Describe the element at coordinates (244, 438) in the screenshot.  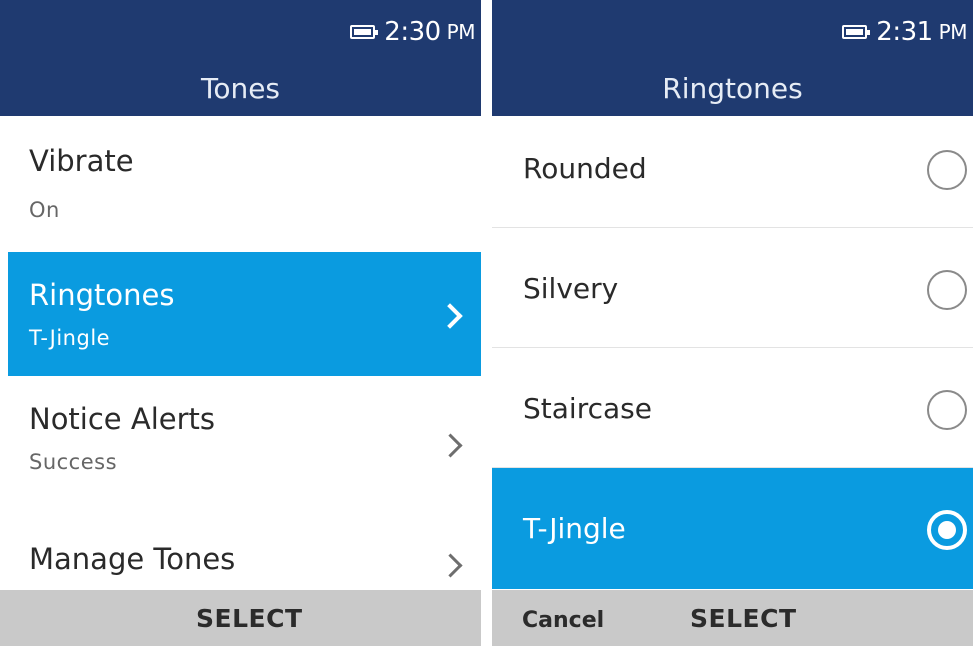
I see `menu-item-notice-alerts: Notice Alerts Success` at that location.